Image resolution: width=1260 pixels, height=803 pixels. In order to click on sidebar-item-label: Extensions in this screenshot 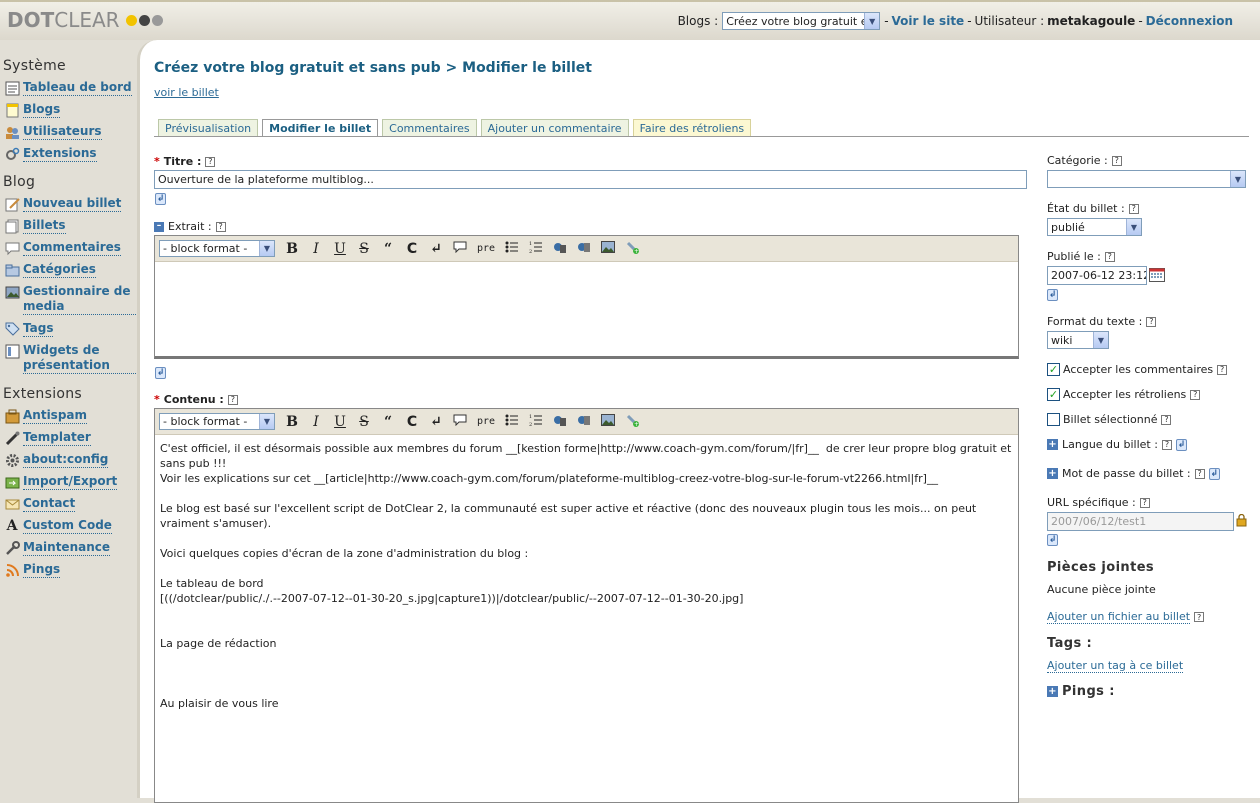, I will do `click(60, 154)`.